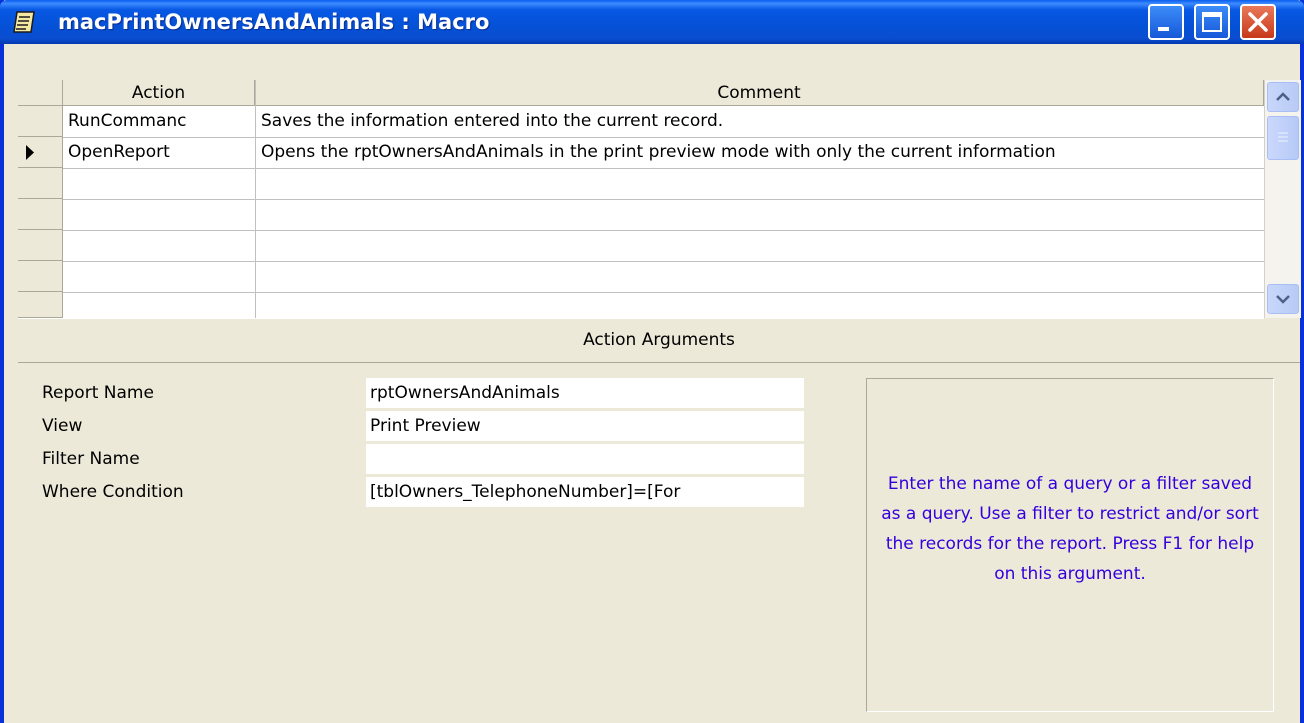  Describe the element at coordinates (585, 459) in the screenshot. I see `filter-name-field` at that location.